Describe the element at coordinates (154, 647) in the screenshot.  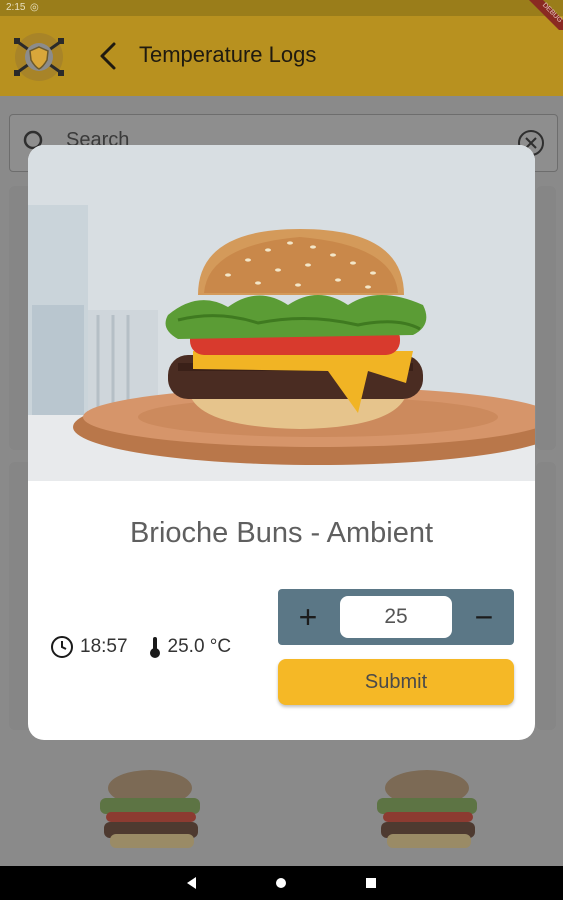
I see `thermometer-icon` at that location.